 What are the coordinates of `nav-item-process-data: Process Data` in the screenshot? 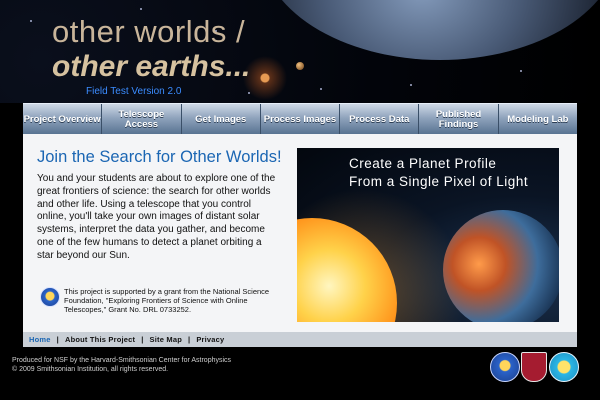 It's located at (380, 119).